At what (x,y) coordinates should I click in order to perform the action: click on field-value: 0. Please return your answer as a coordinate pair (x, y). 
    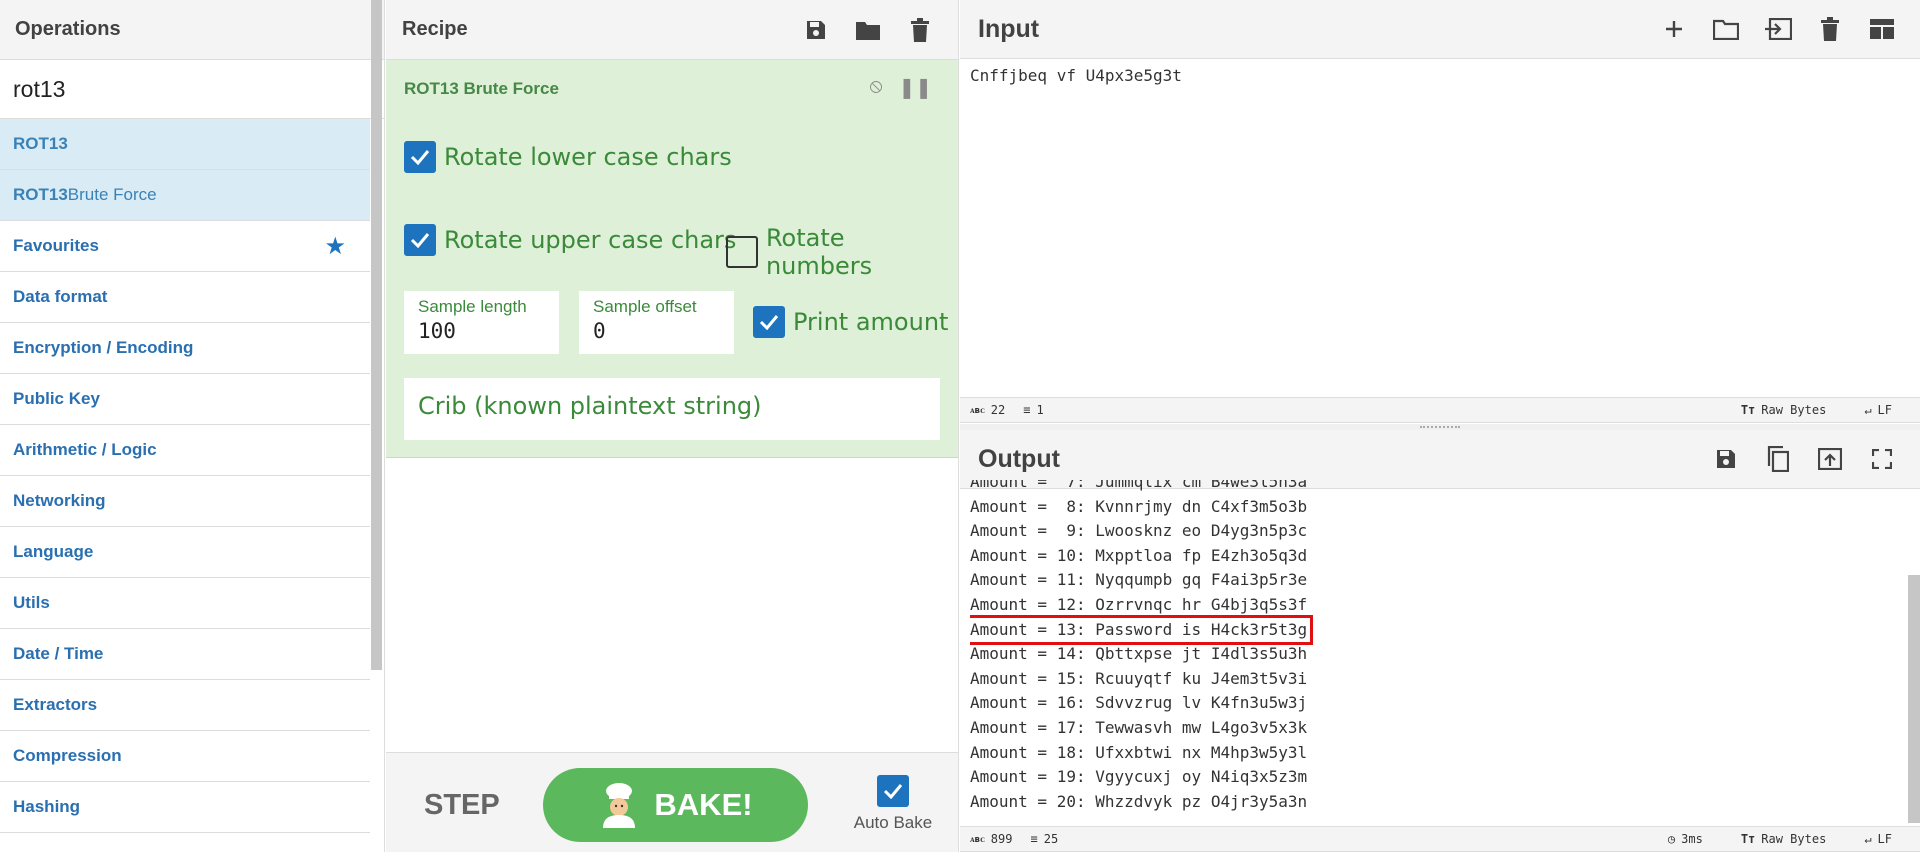
    Looking at the image, I should click on (656, 331).